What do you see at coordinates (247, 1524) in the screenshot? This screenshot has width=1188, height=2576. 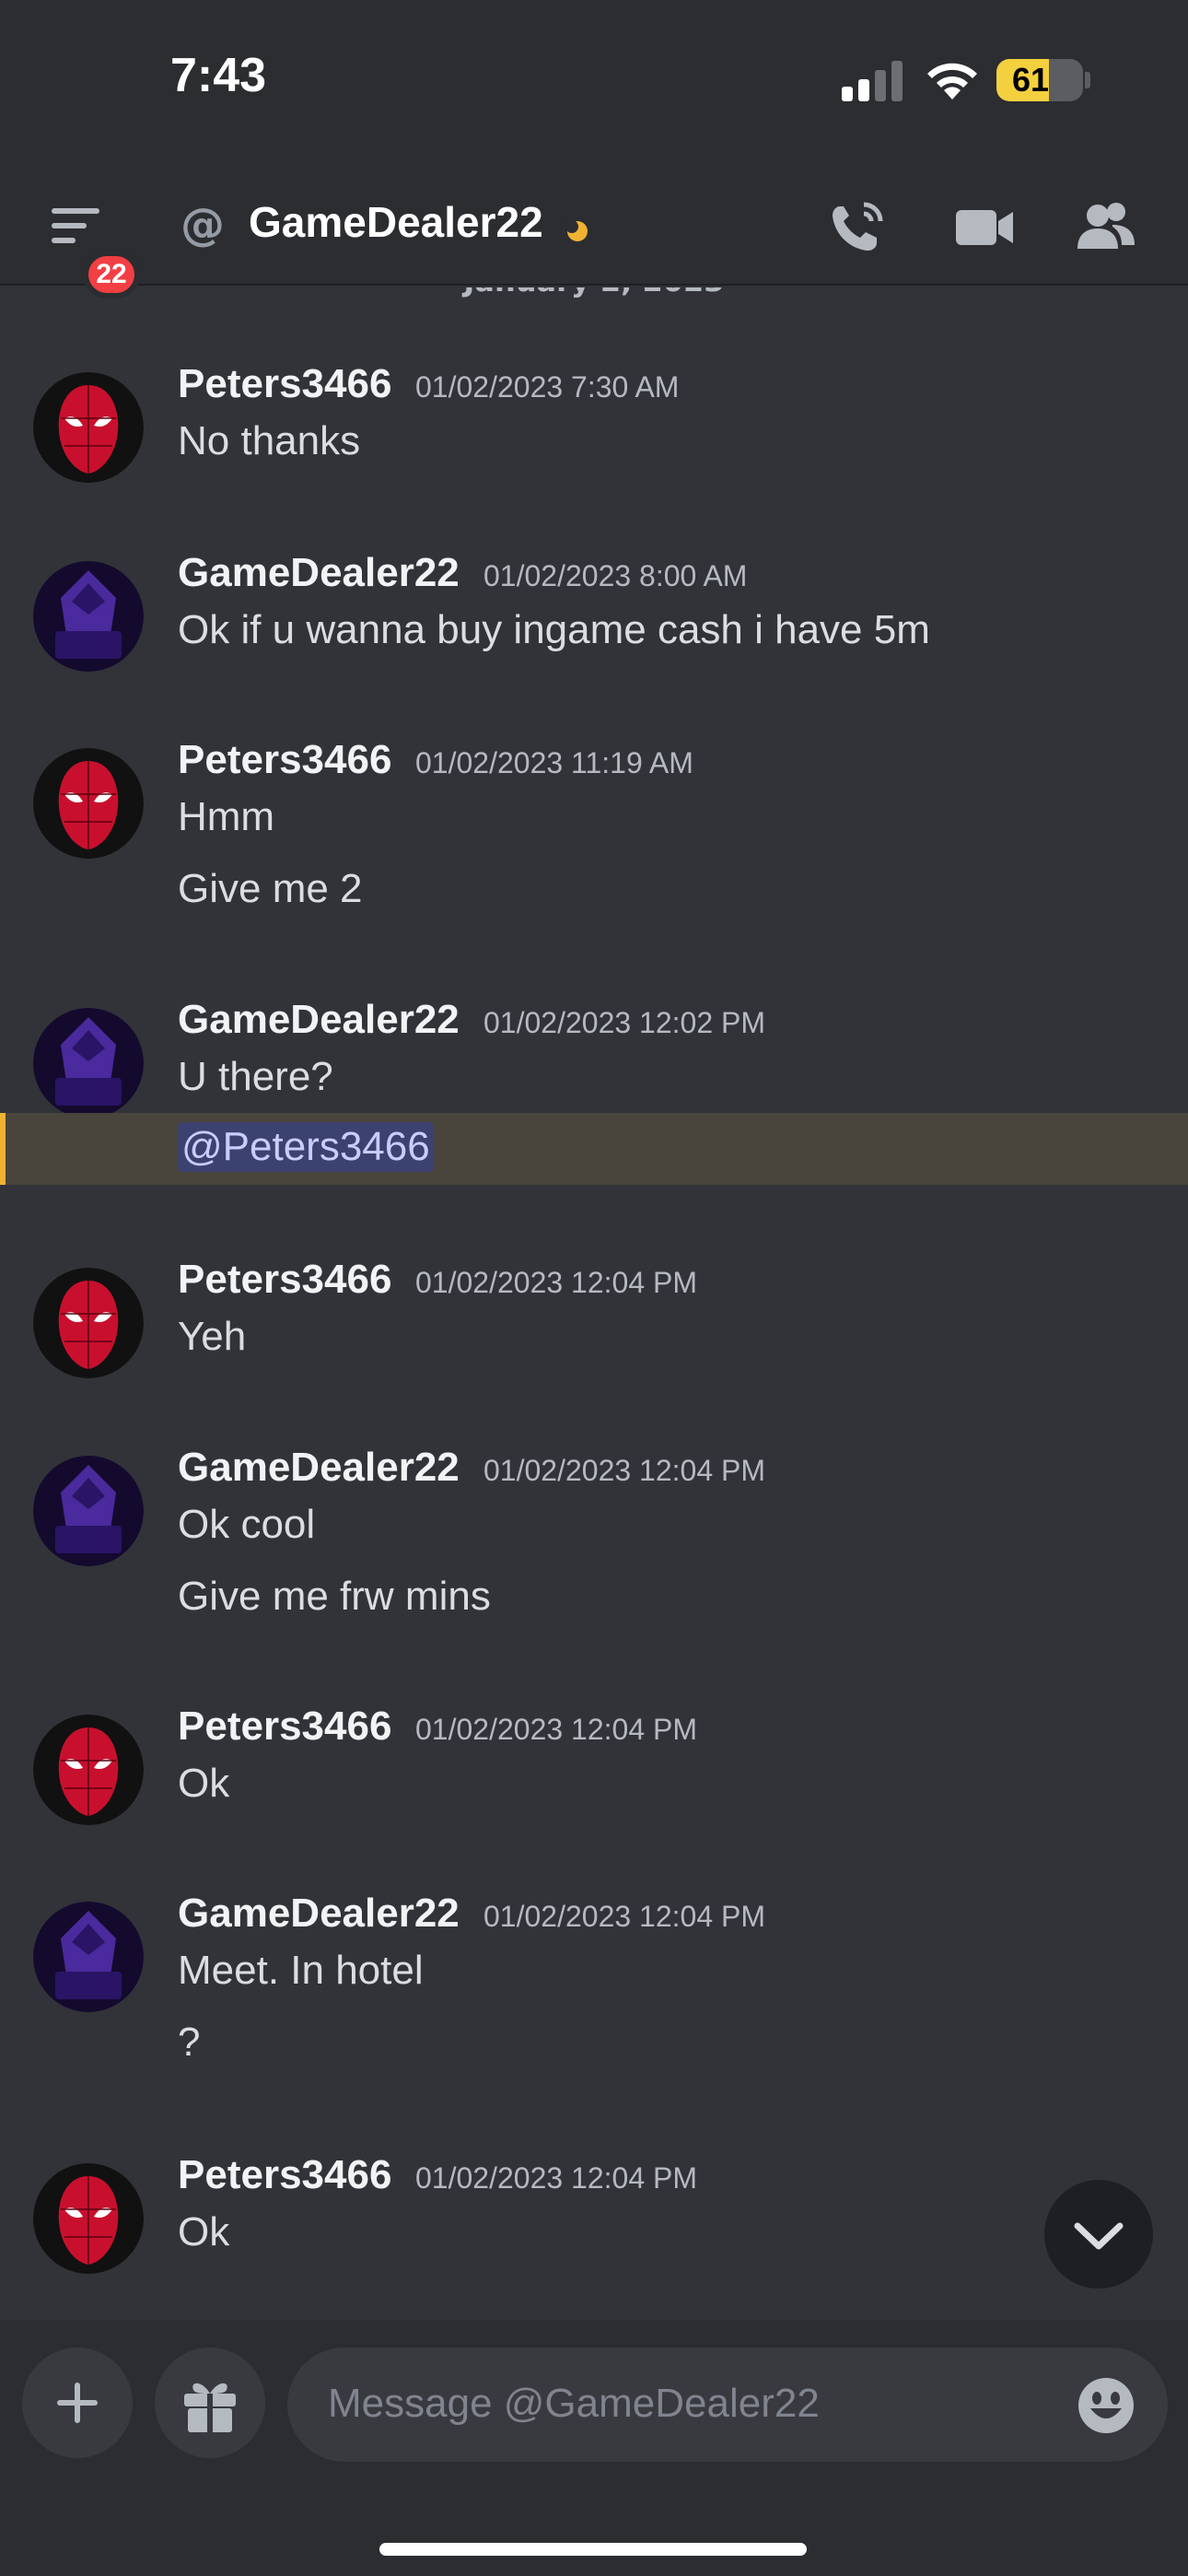 I see `message-text: Ok cool` at bounding box center [247, 1524].